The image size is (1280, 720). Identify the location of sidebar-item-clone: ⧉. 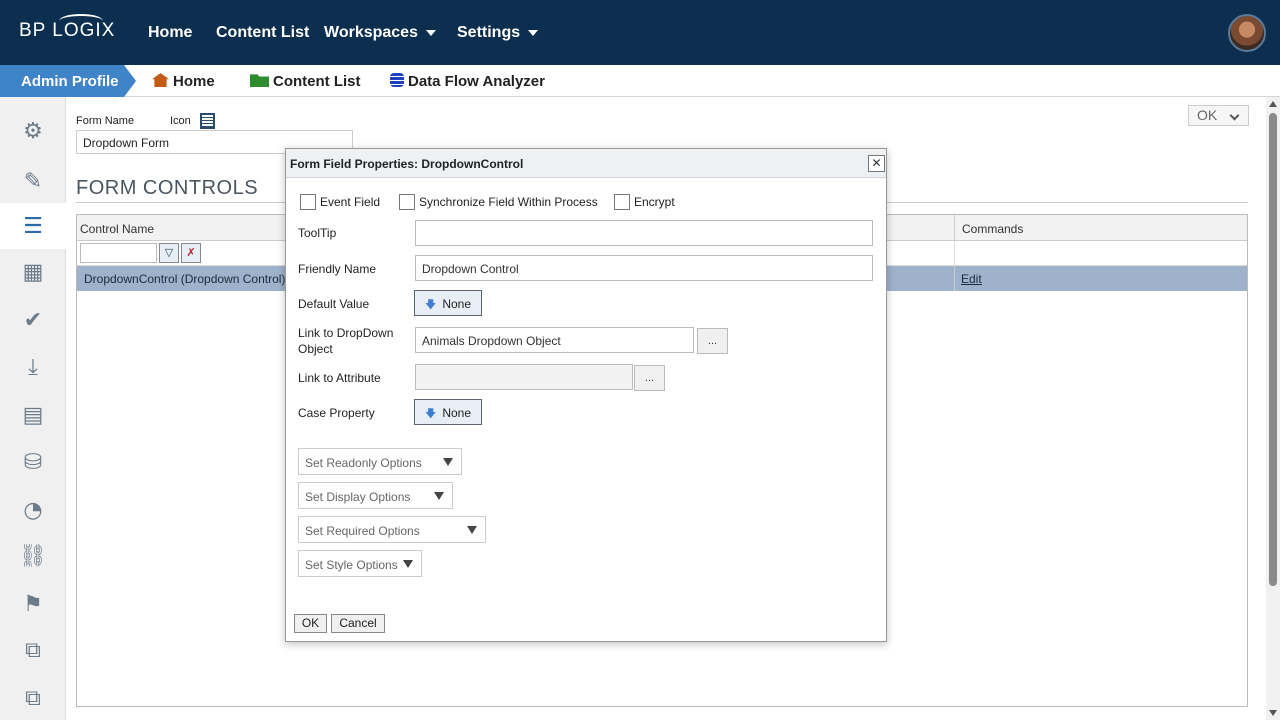
(33, 697).